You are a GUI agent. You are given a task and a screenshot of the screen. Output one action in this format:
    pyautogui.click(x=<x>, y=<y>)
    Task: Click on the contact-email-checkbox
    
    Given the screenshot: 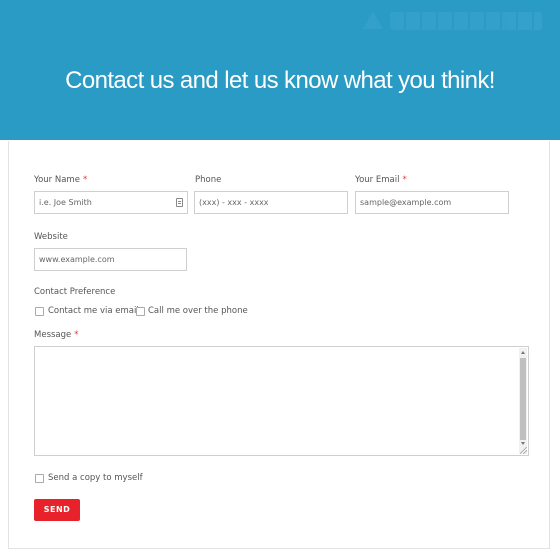 What is the action you would take?
    pyautogui.click(x=39, y=311)
    